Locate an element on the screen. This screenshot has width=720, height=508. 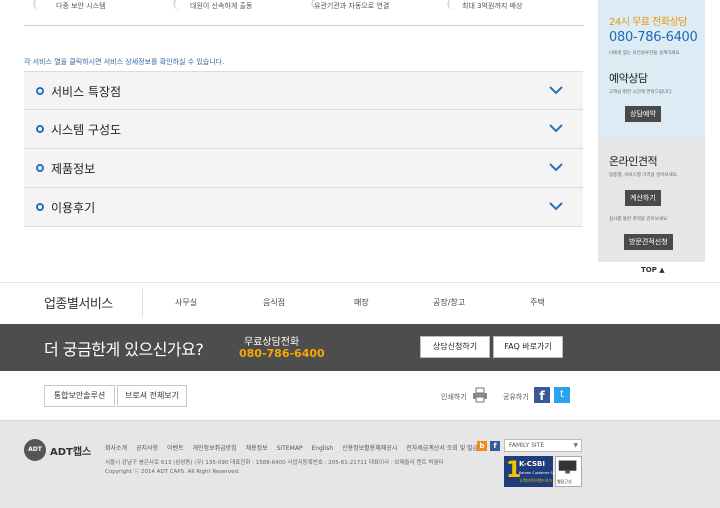
utility-row: 통합보안솔루션 브로셔 전체보기 인쇄하기 공유하기 f t is located at coordinates (360, 395).